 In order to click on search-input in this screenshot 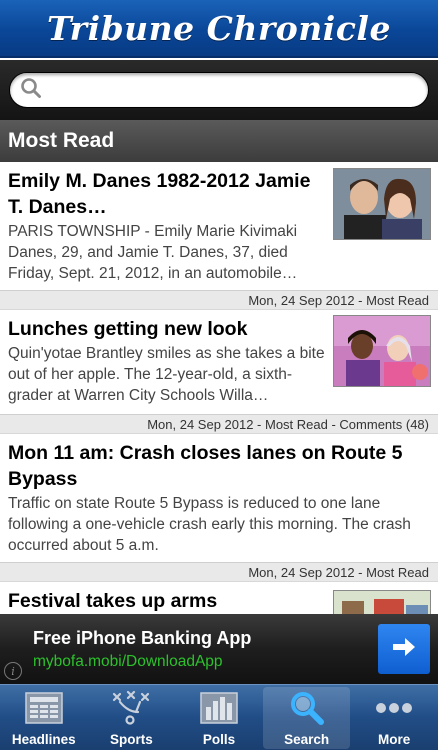, I will do `click(239, 90)`.